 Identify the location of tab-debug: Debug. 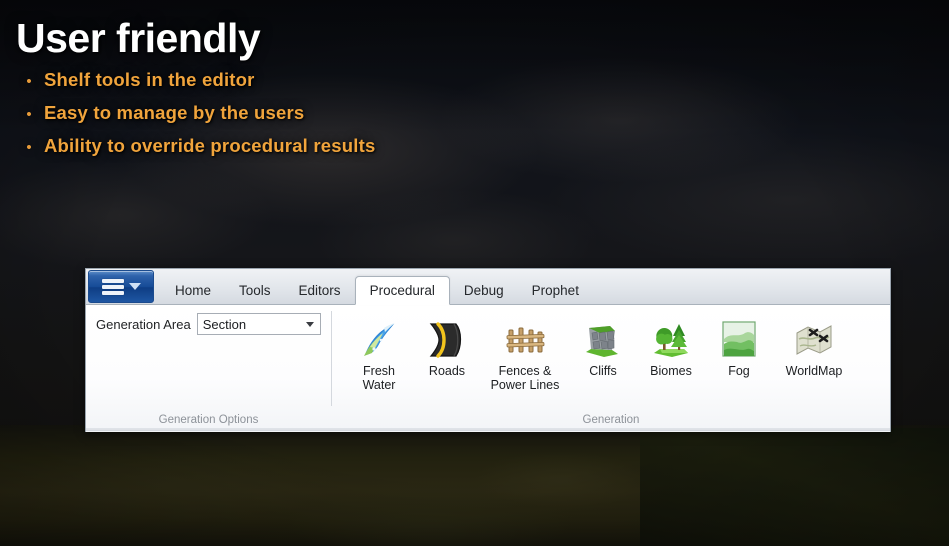
(484, 290).